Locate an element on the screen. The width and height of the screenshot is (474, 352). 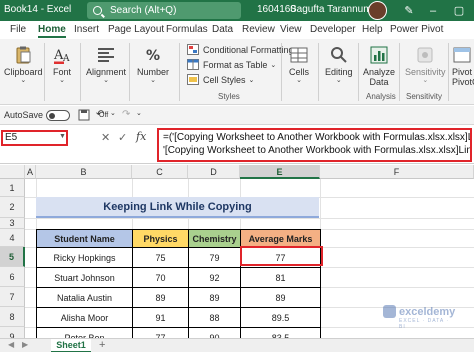
restore-icon: ▢ is located at coordinates (459, 10).